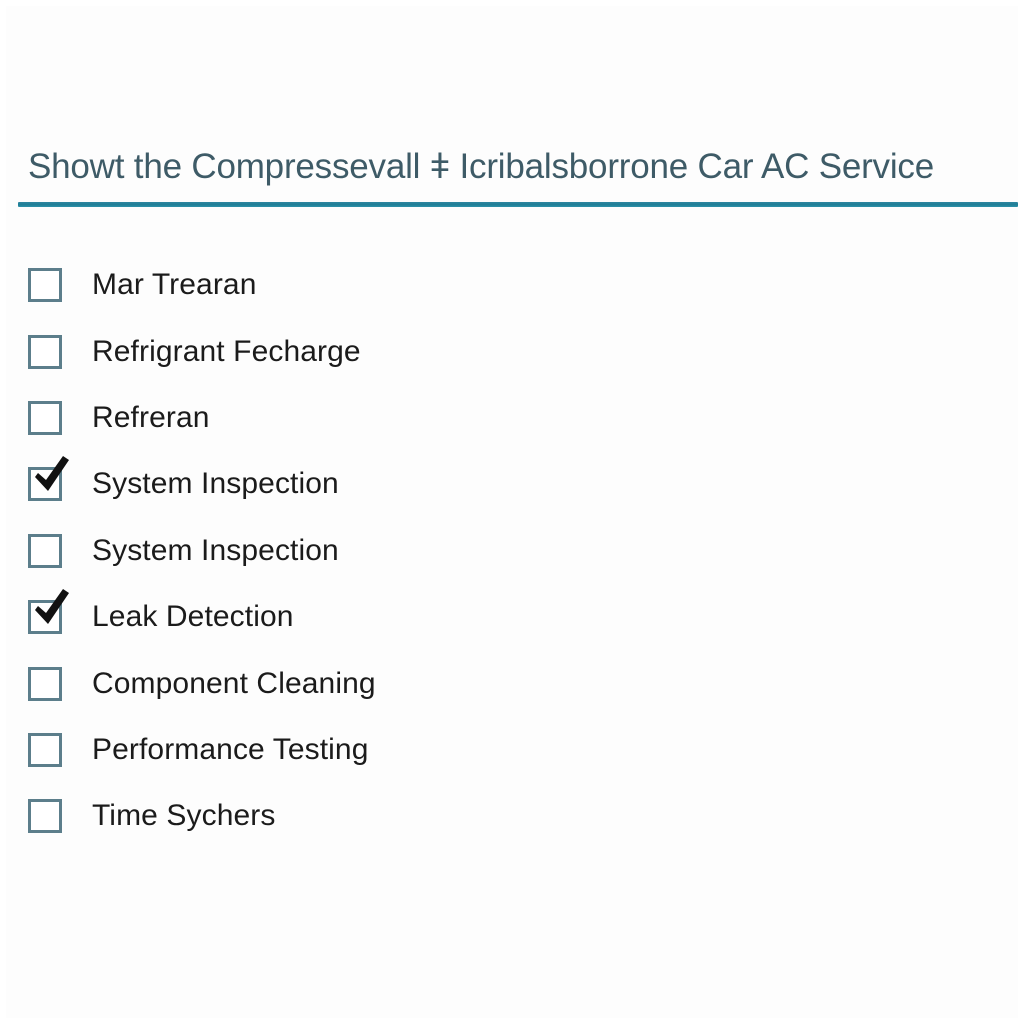 Image resolution: width=1024 pixels, height=1024 pixels. I want to click on checklist-item-label: Leak Detection, so click(193, 617).